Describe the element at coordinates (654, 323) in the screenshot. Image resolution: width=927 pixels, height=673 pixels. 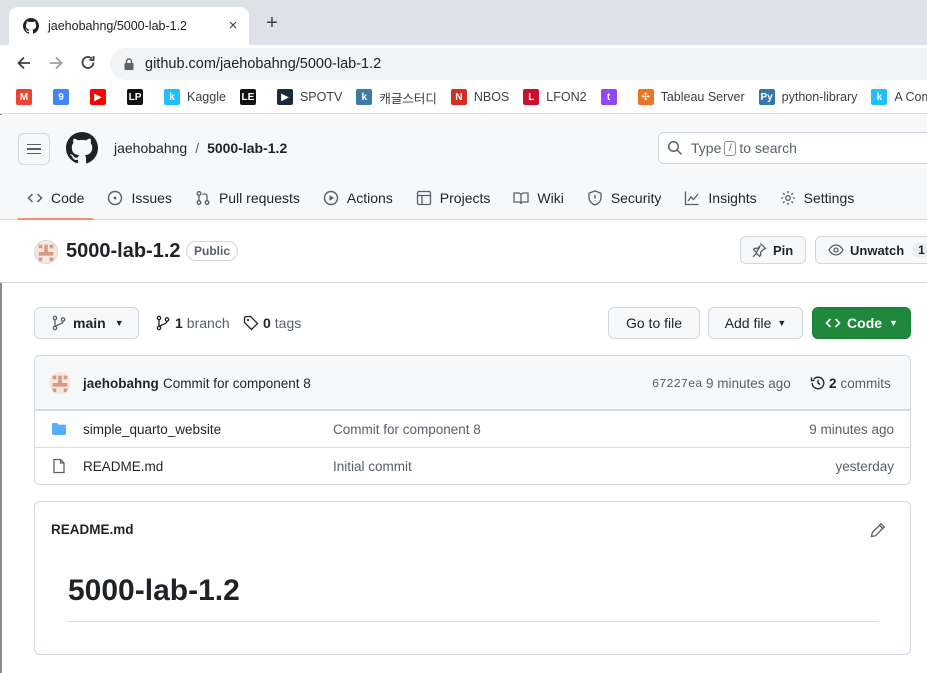
I see `go-to-file-button: Go to file` at that location.